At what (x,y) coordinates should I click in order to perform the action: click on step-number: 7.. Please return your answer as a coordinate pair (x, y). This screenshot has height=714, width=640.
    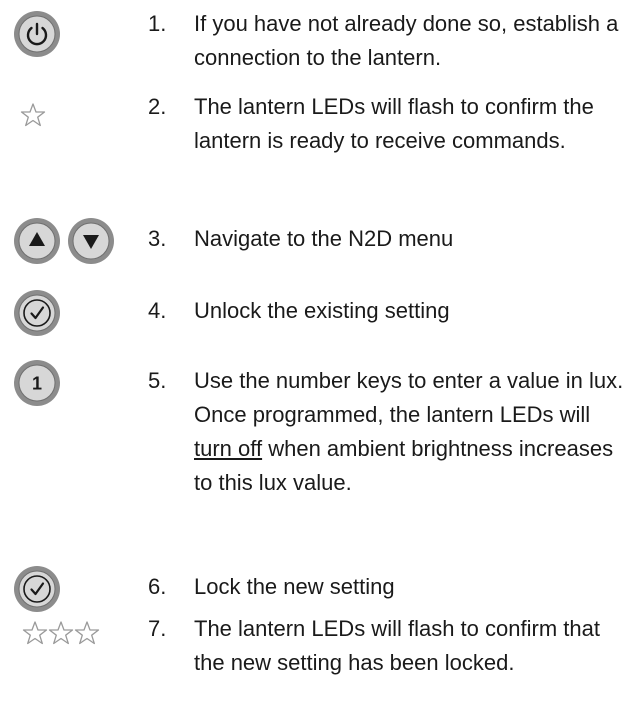
    Looking at the image, I should click on (157, 628).